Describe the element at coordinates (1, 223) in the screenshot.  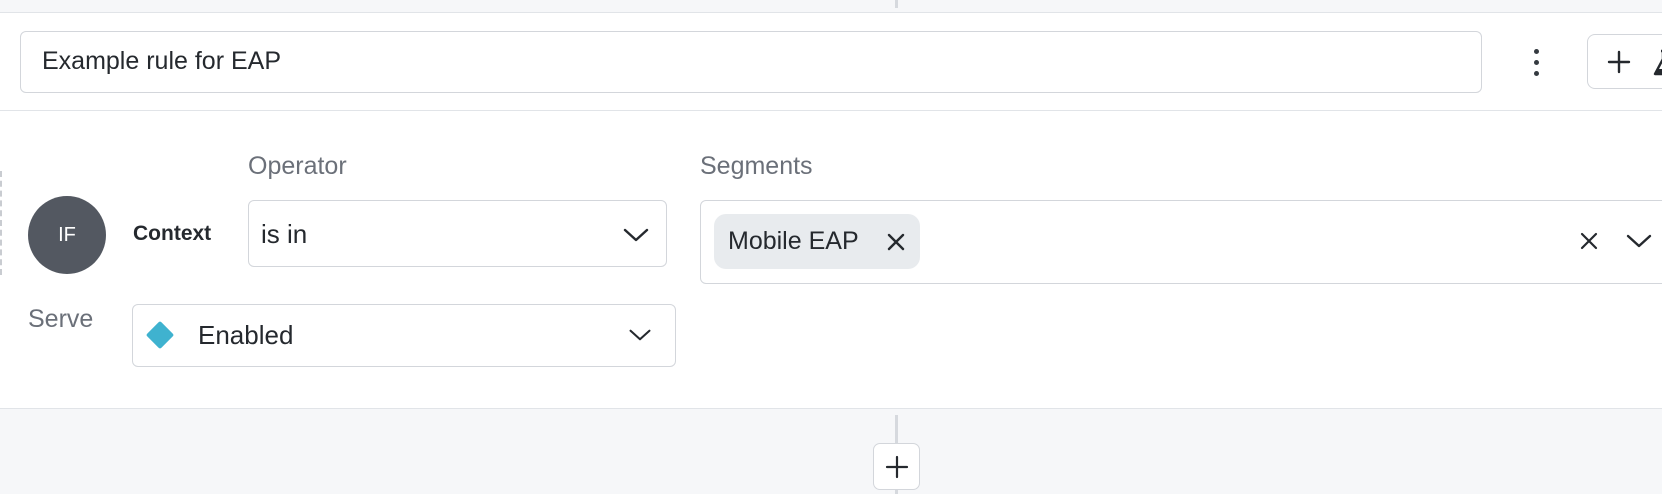
I see `drag-handle` at that location.